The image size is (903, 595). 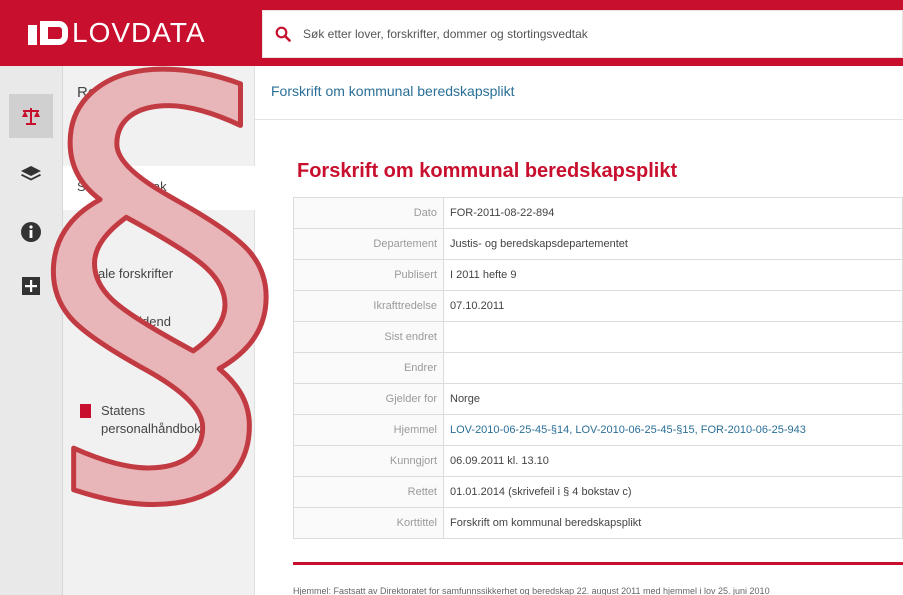 I want to click on plus-box-icon, so click(x=31, y=286).